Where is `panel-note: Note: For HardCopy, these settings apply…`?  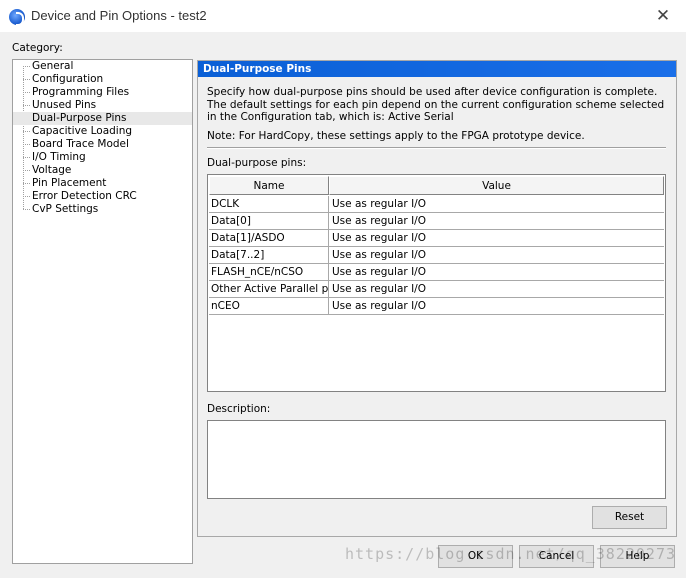 panel-note: Note: For HardCopy, these settings apply… is located at coordinates (396, 136).